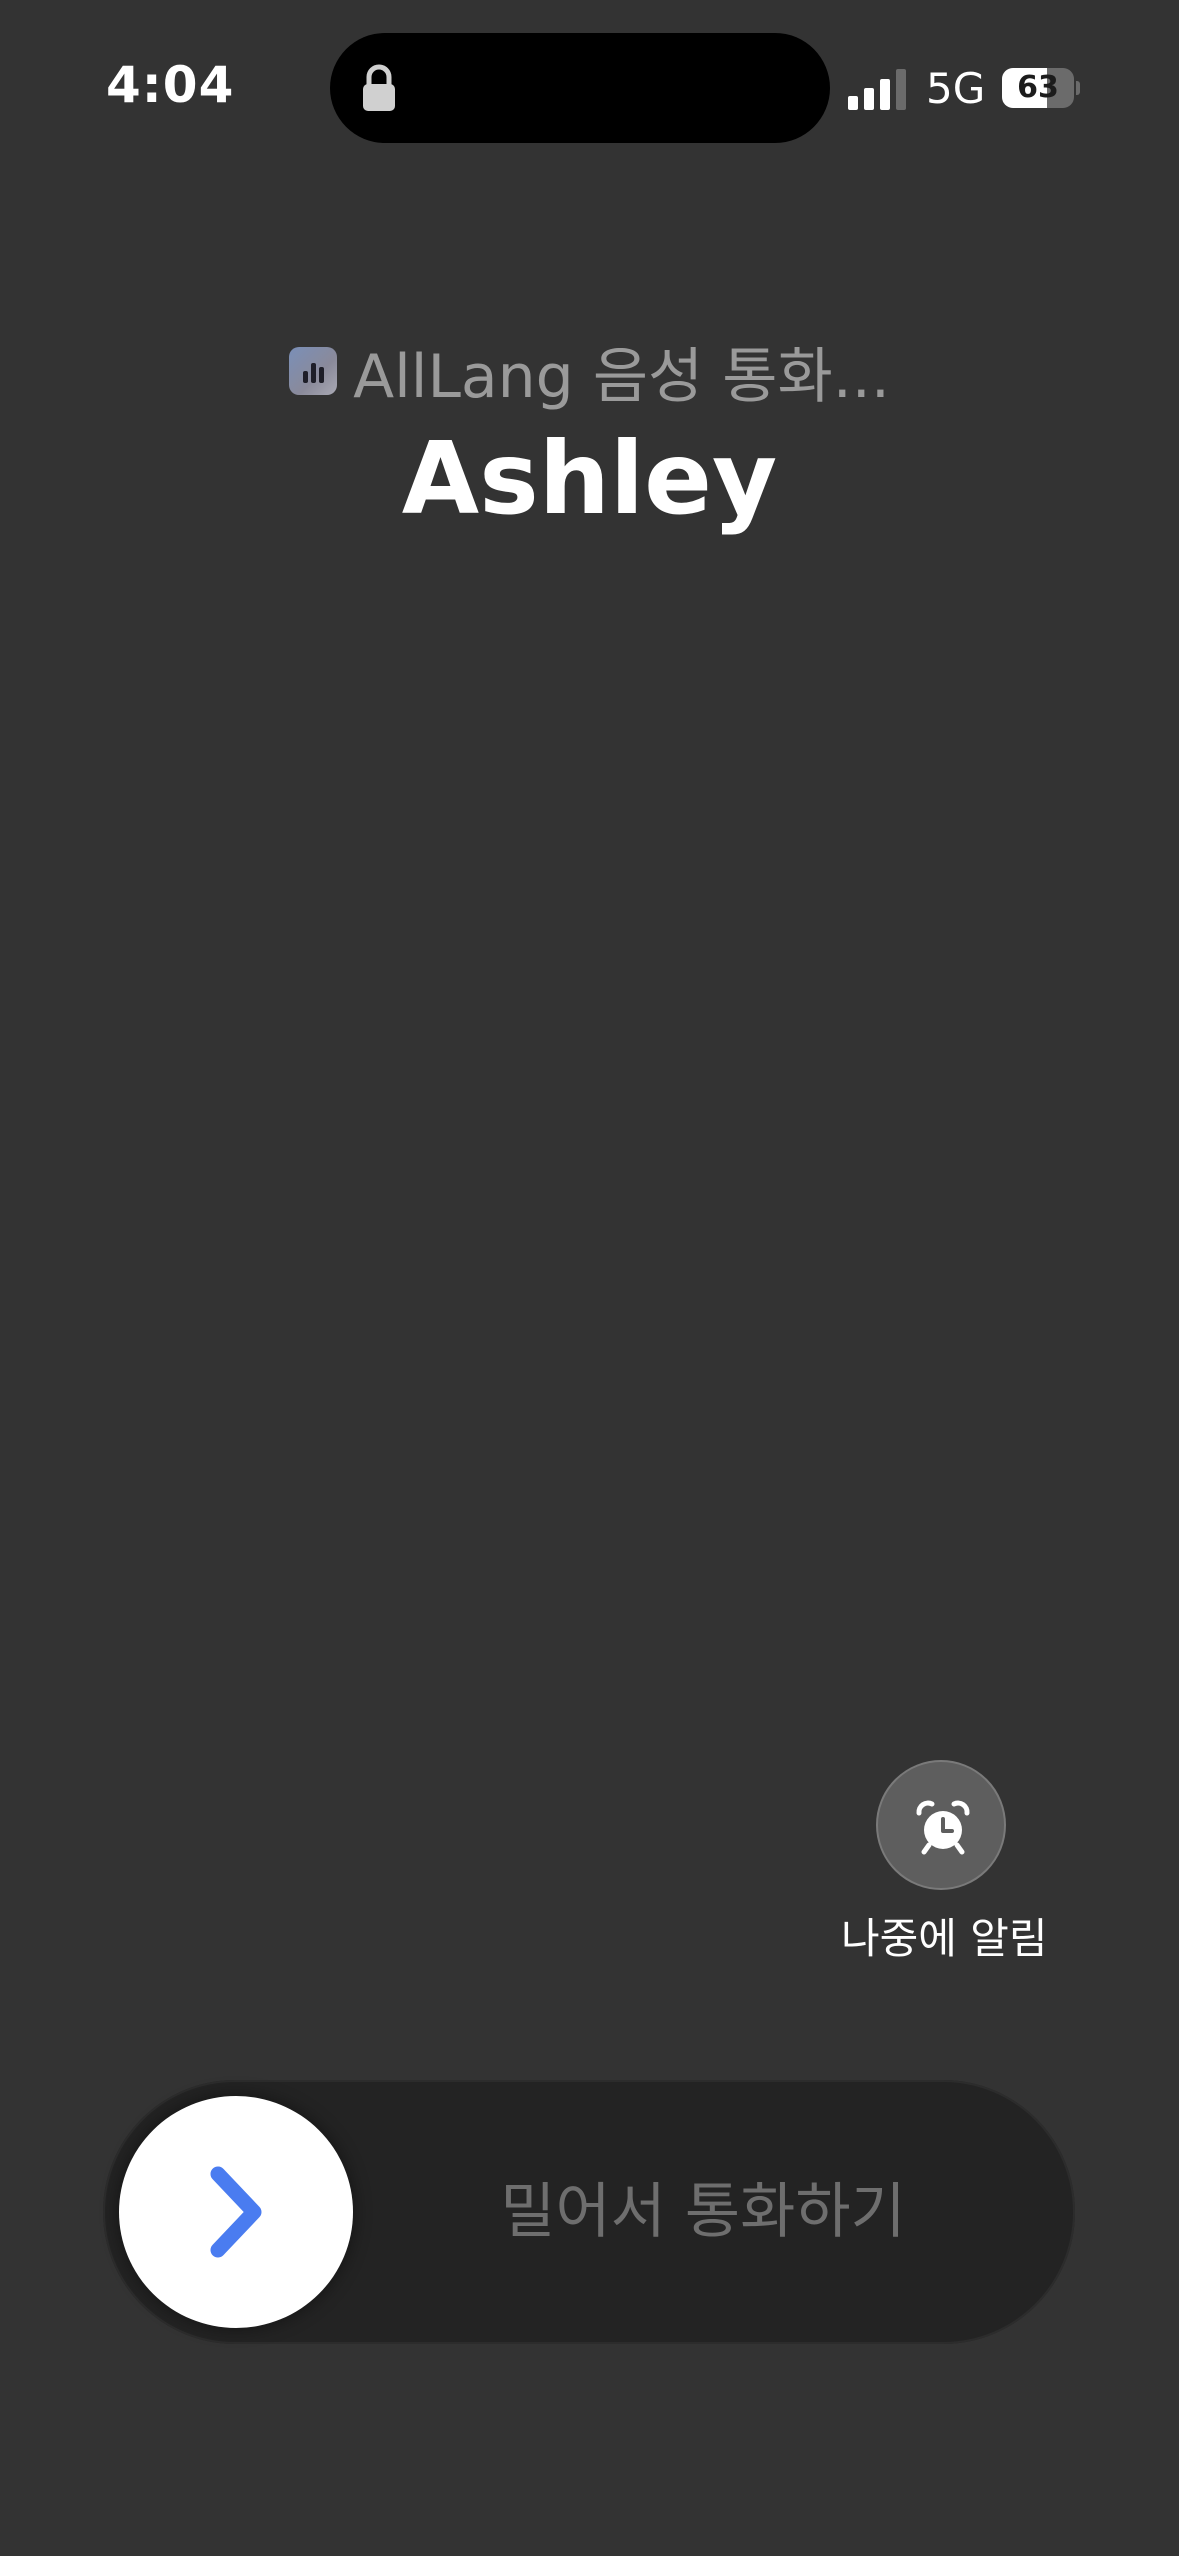 The width and height of the screenshot is (1179, 2556). I want to click on remind-later-label: 나중에 알림, so click(944, 1938).